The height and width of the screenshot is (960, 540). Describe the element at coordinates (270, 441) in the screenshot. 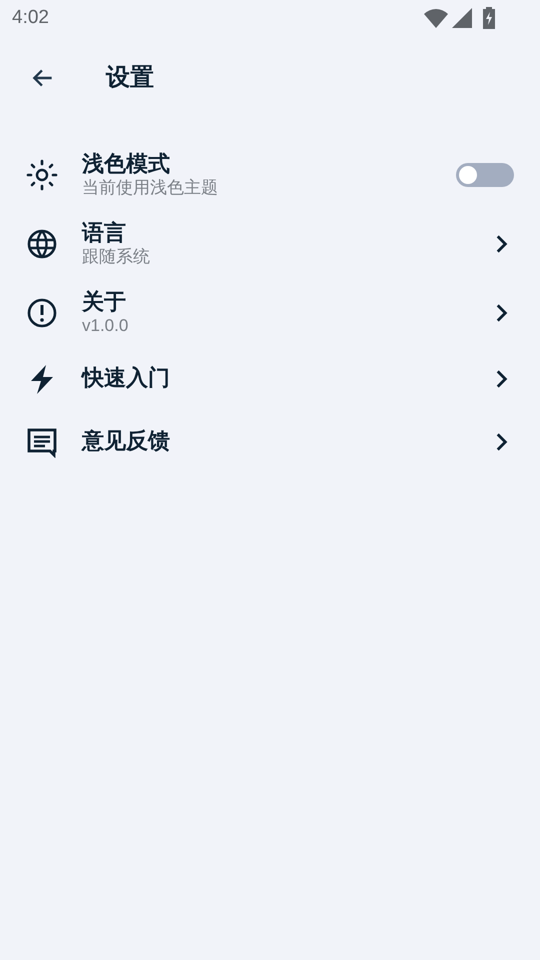

I see `settings-item: 意见反馈` at that location.